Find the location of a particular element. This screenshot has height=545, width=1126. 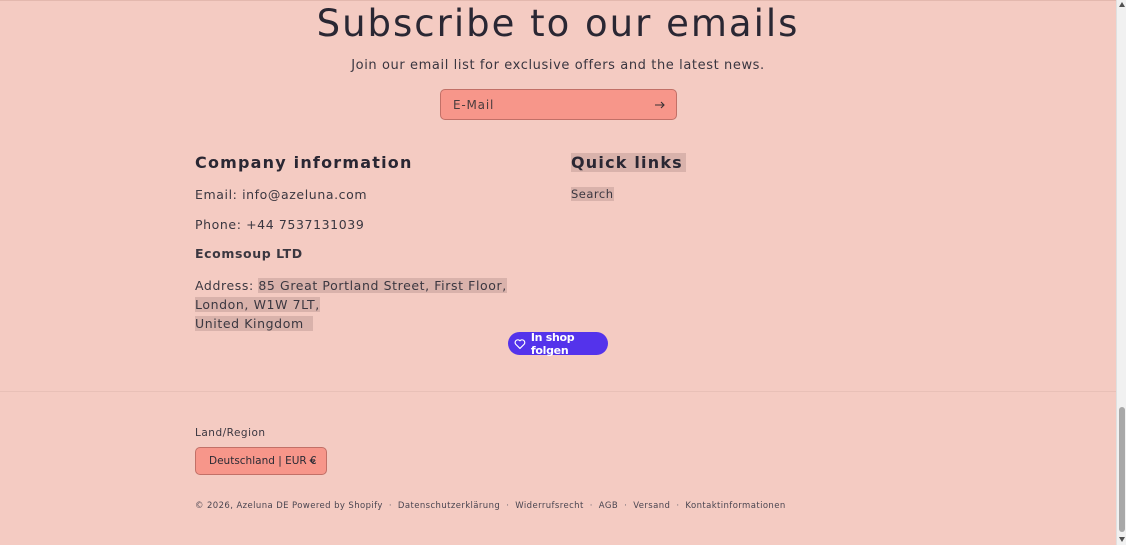

region-selected-value: Deutschland | EUR € is located at coordinates (263, 461).